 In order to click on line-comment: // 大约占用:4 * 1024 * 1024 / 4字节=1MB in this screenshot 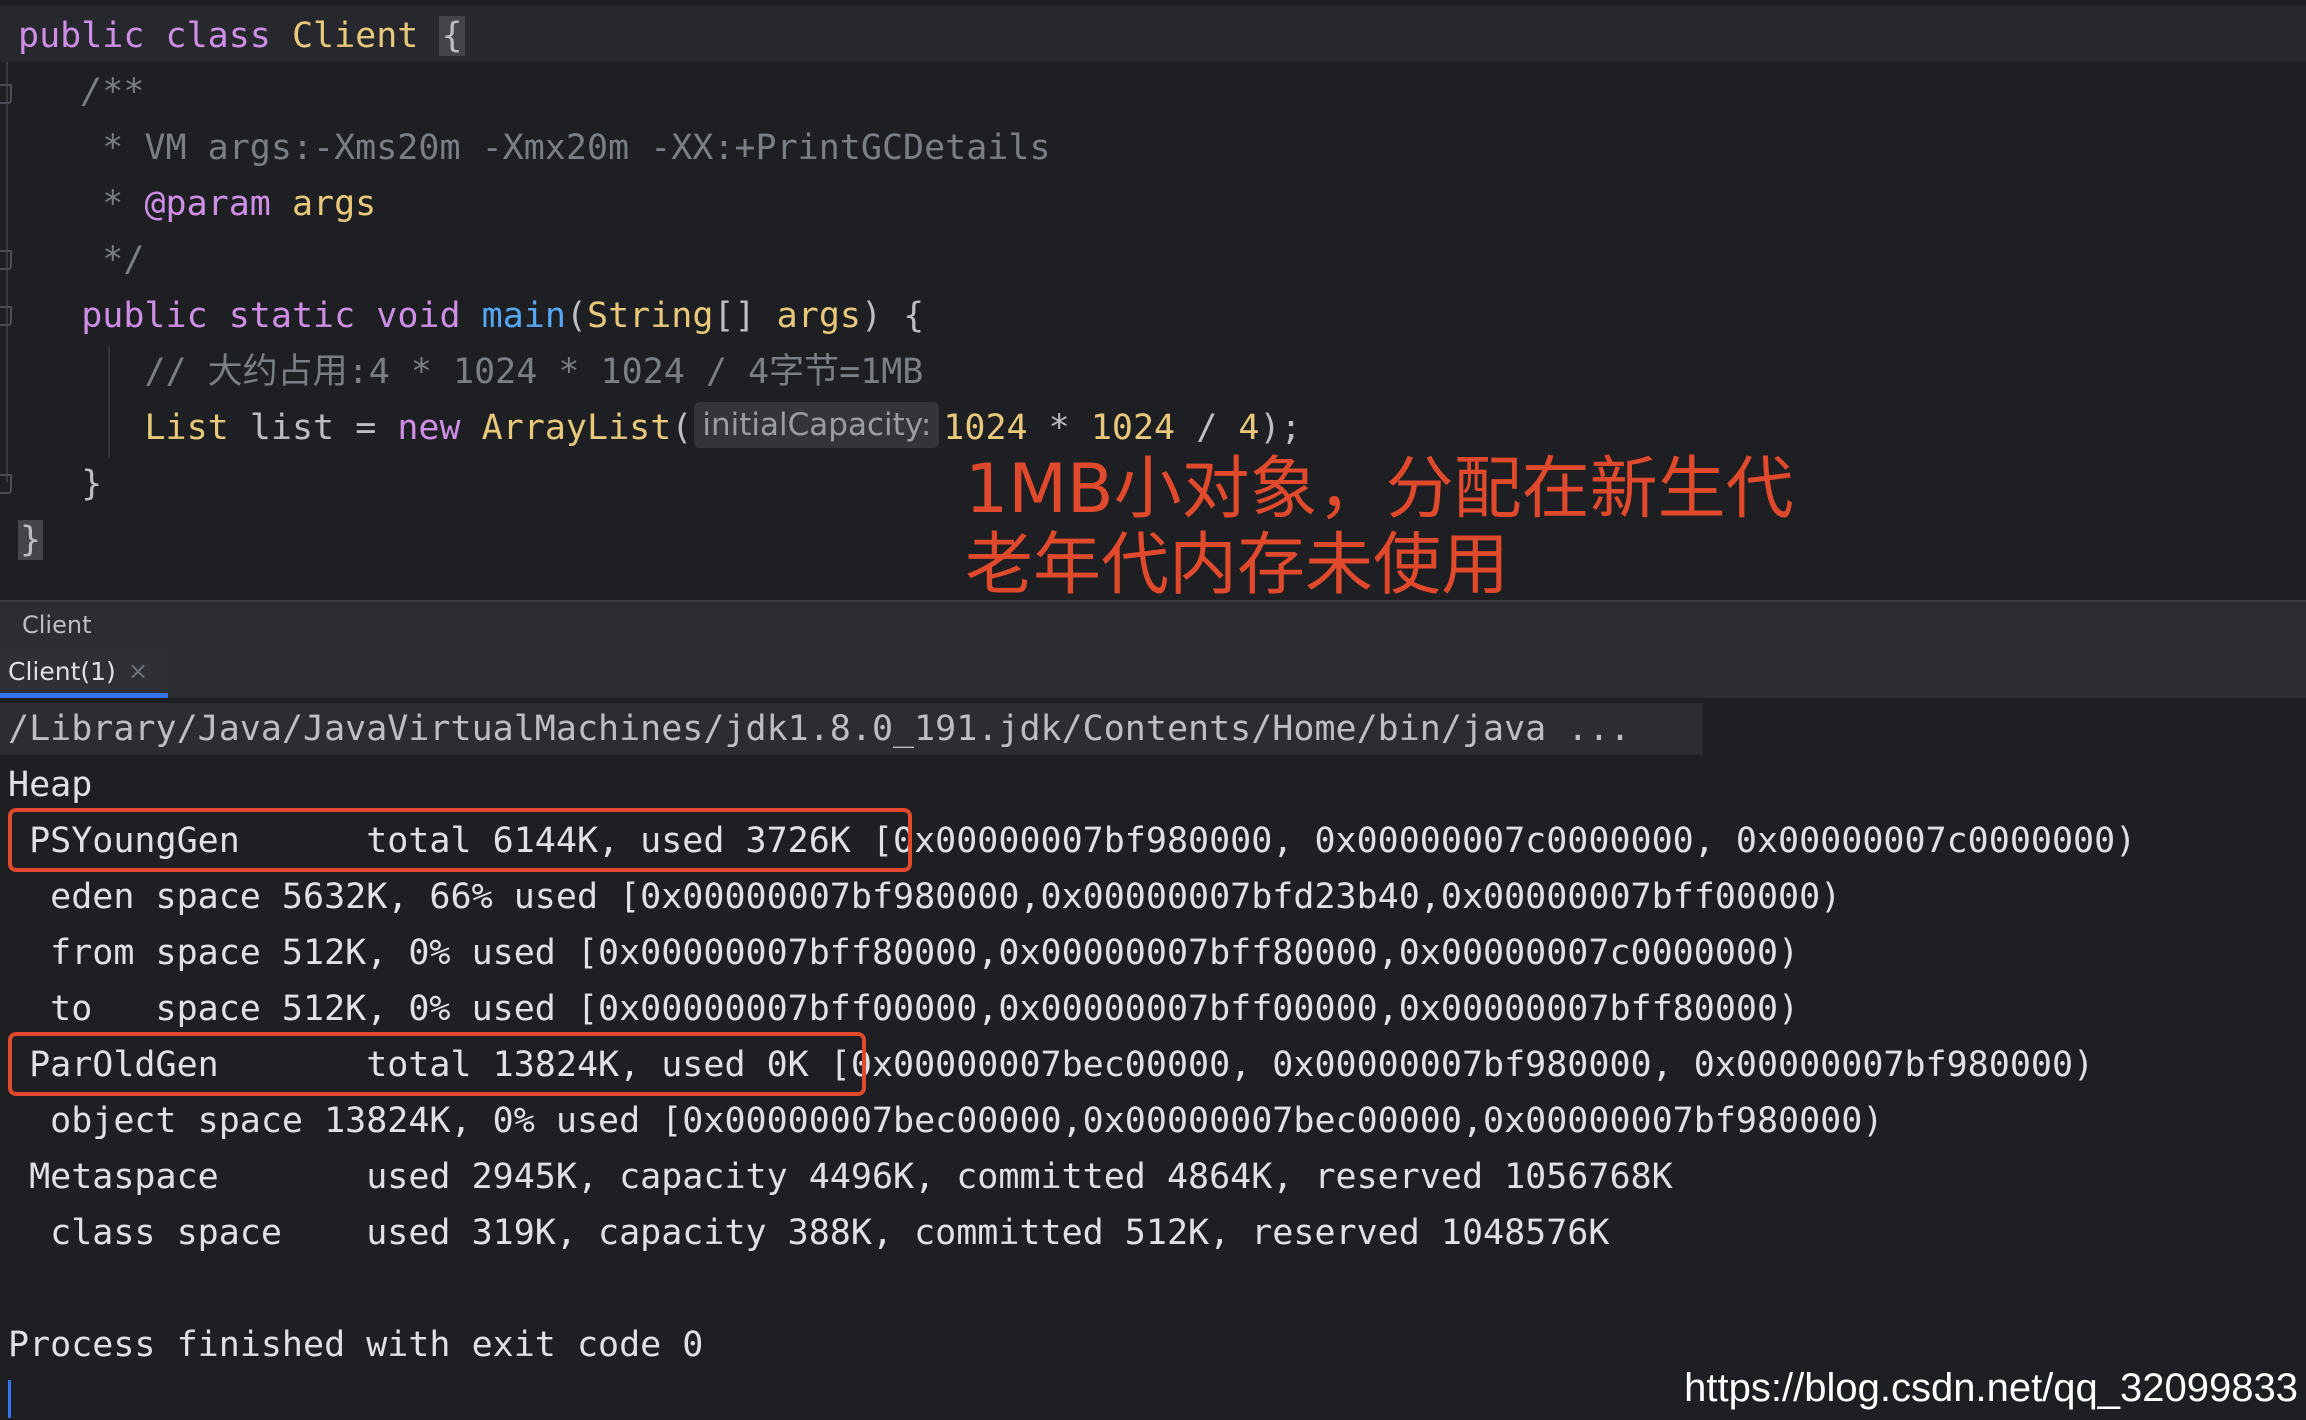, I will do `click(534, 372)`.